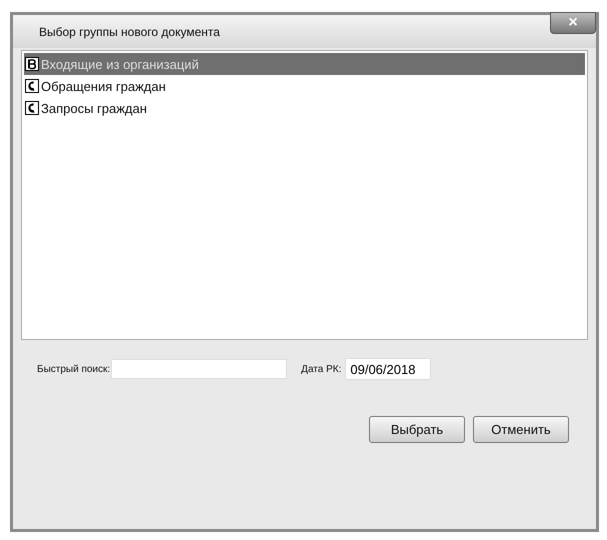 This screenshot has width=607, height=540. I want to click on date-label: Дата РК:, so click(321, 369).